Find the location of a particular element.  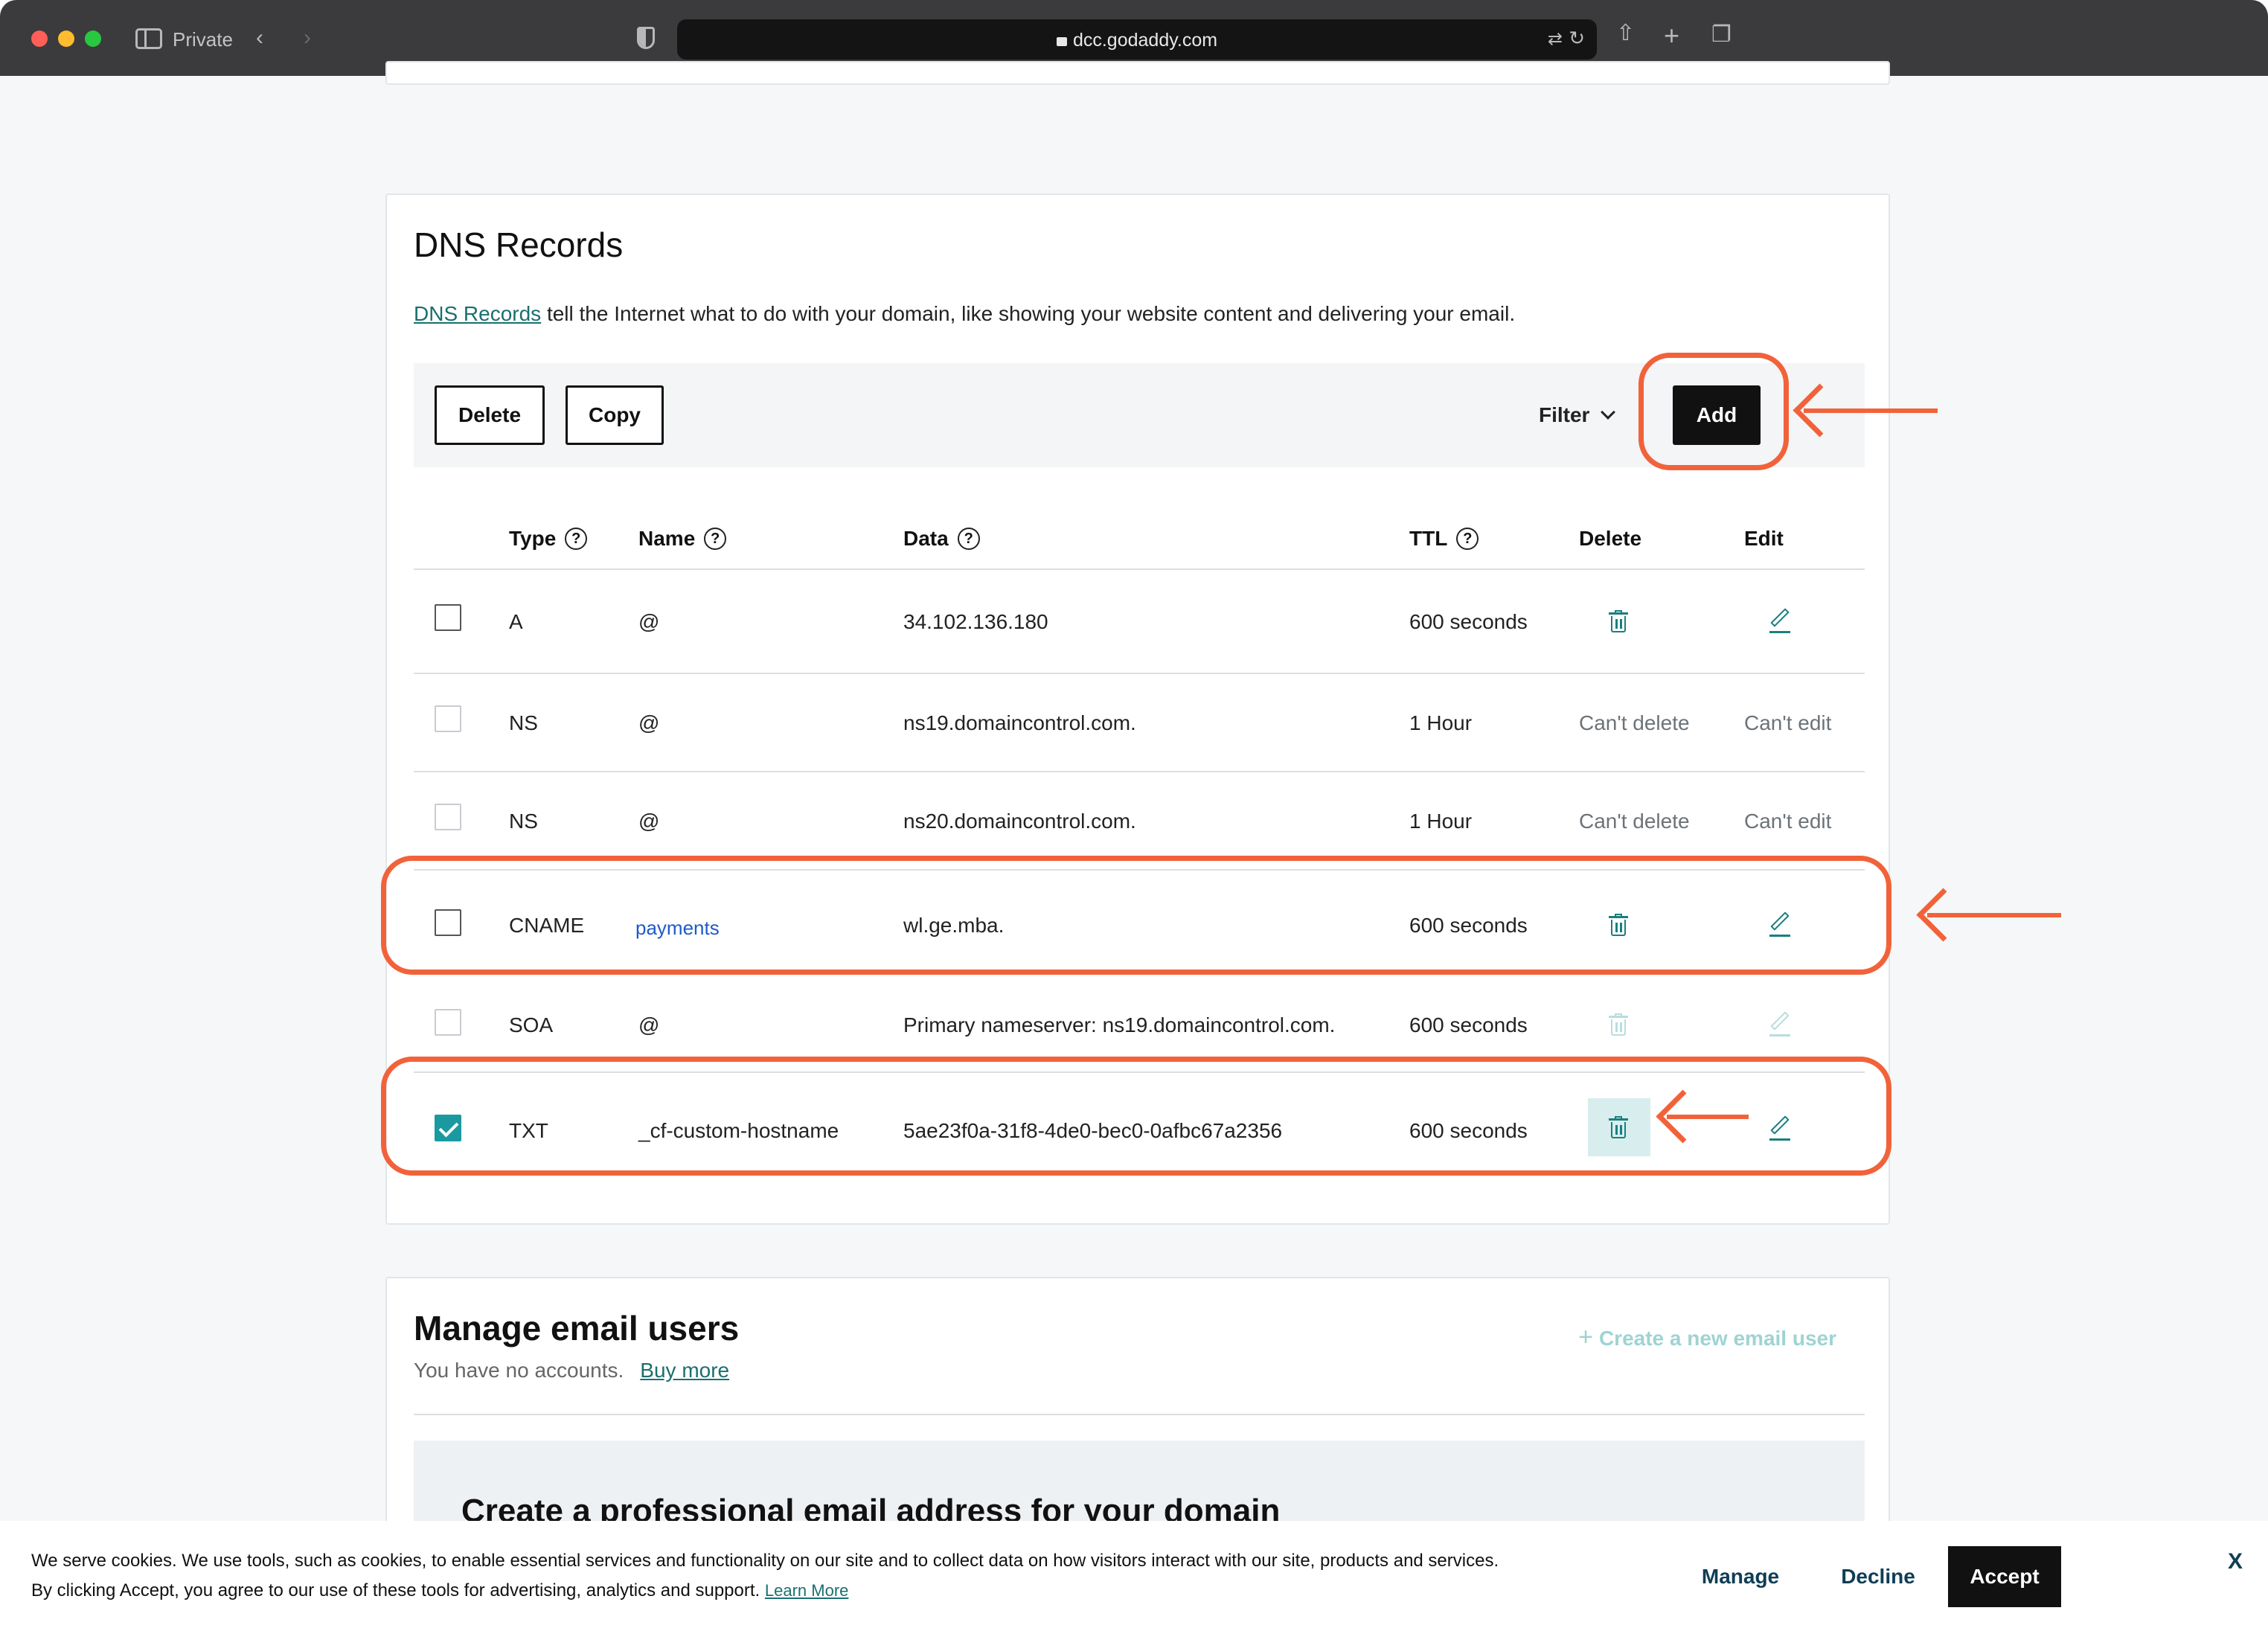

dns-records-link: DNS Records is located at coordinates (477, 313).